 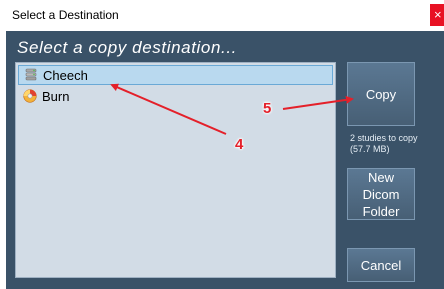 What do you see at coordinates (267, 108) in the screenshot?
I see `callout-number-5: 5` at bounding box center [267, 108].